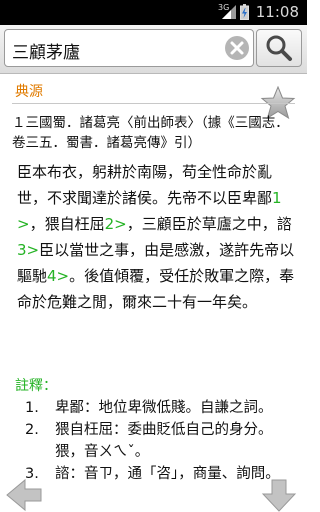 This screenshot has height=512, width=320. I want to click on battery-icon, so click(244, 12).